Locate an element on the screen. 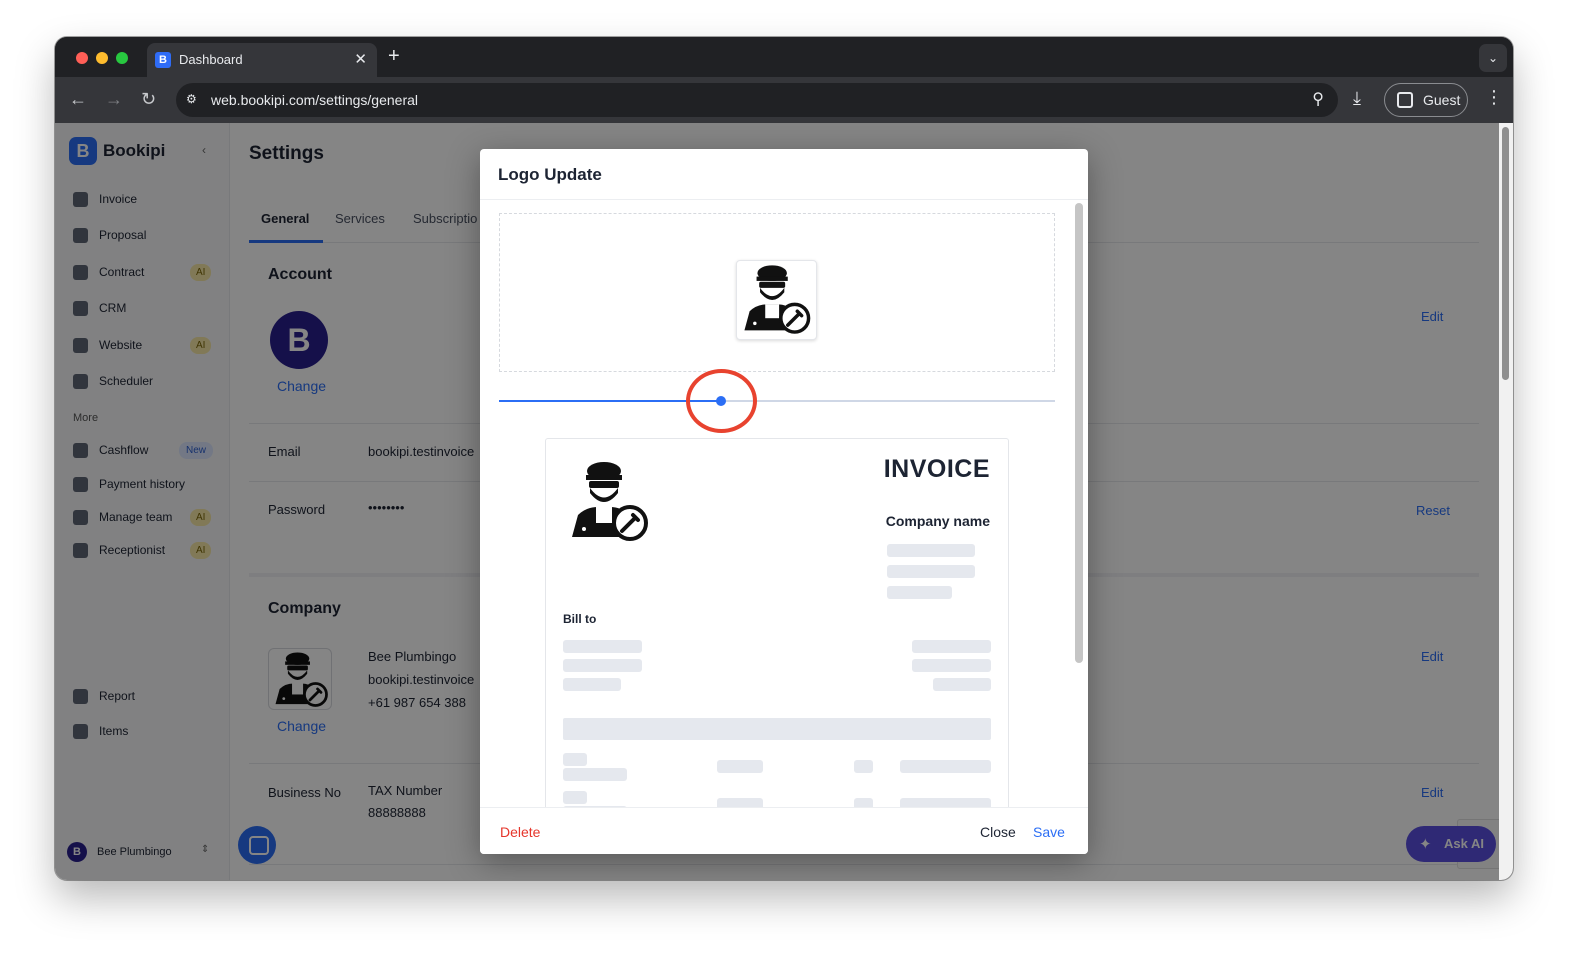 The image size is (1579, 960). skeleton-table-header is located at coordinates (777, 729).